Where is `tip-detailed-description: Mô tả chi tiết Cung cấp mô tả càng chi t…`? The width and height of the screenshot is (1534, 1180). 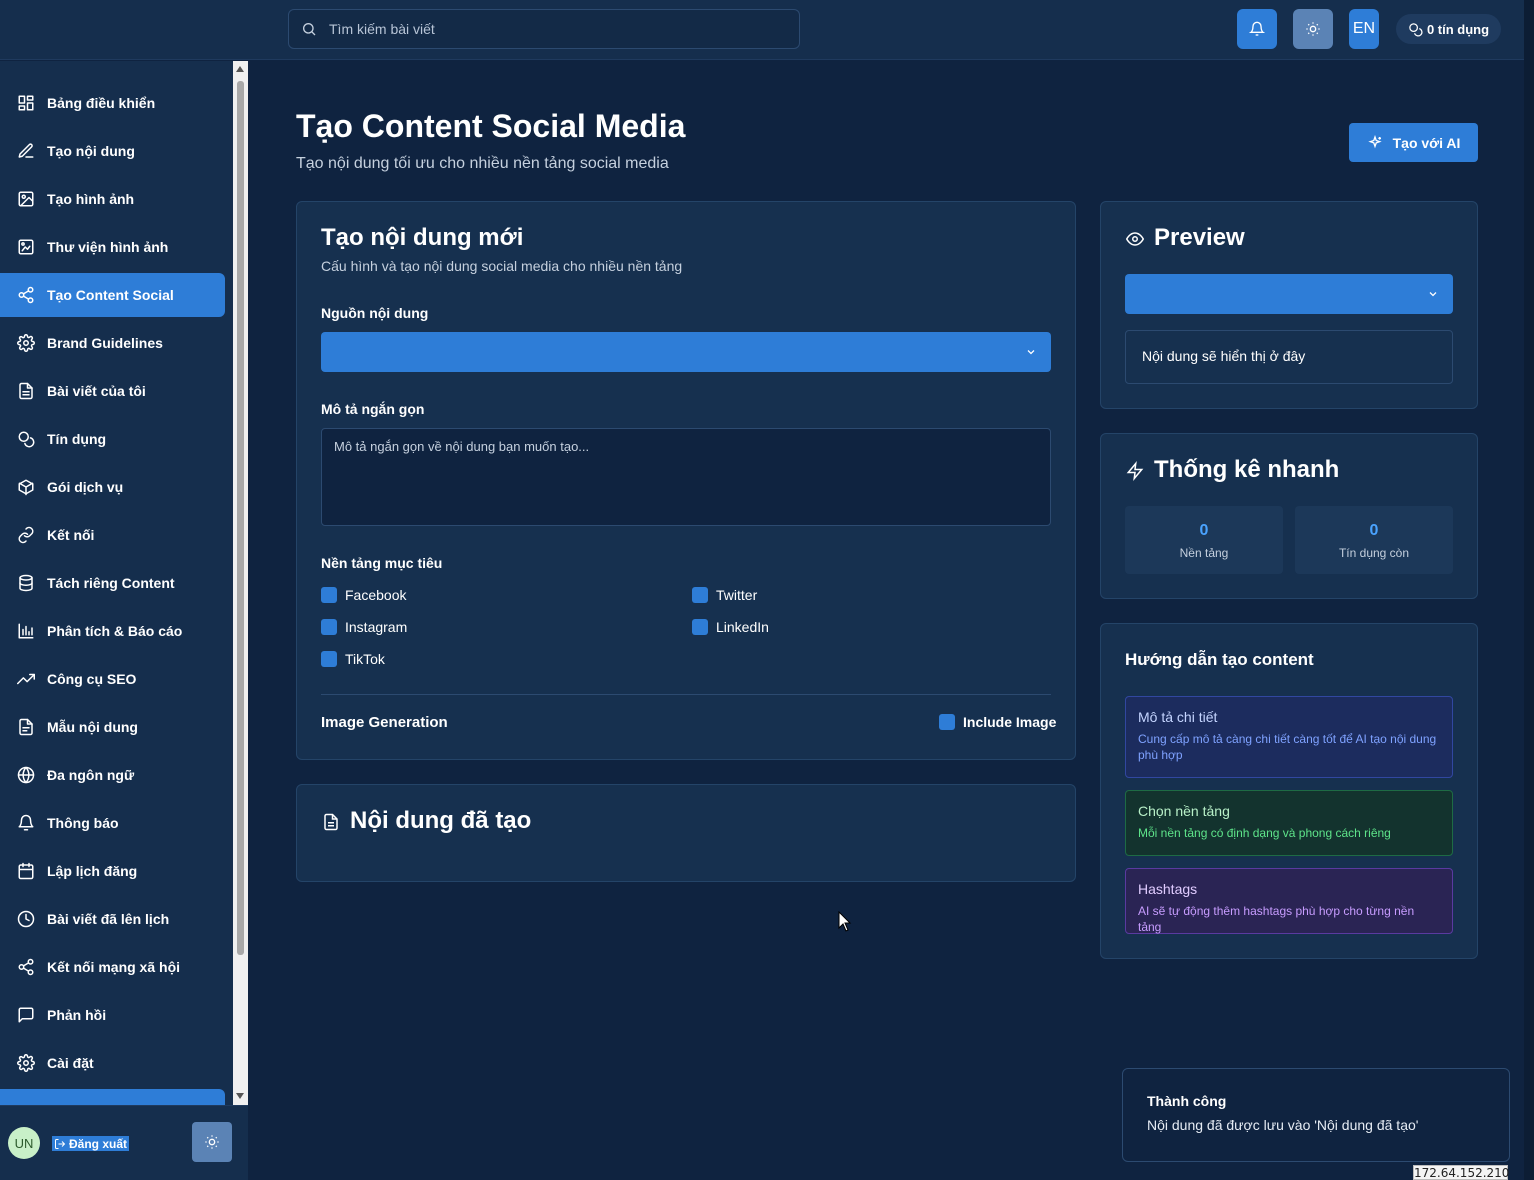
tip-detailed-description: Mô tả chi tiết Cung cấp mô tả càng chi t… is located at coordinates (1289, 737).